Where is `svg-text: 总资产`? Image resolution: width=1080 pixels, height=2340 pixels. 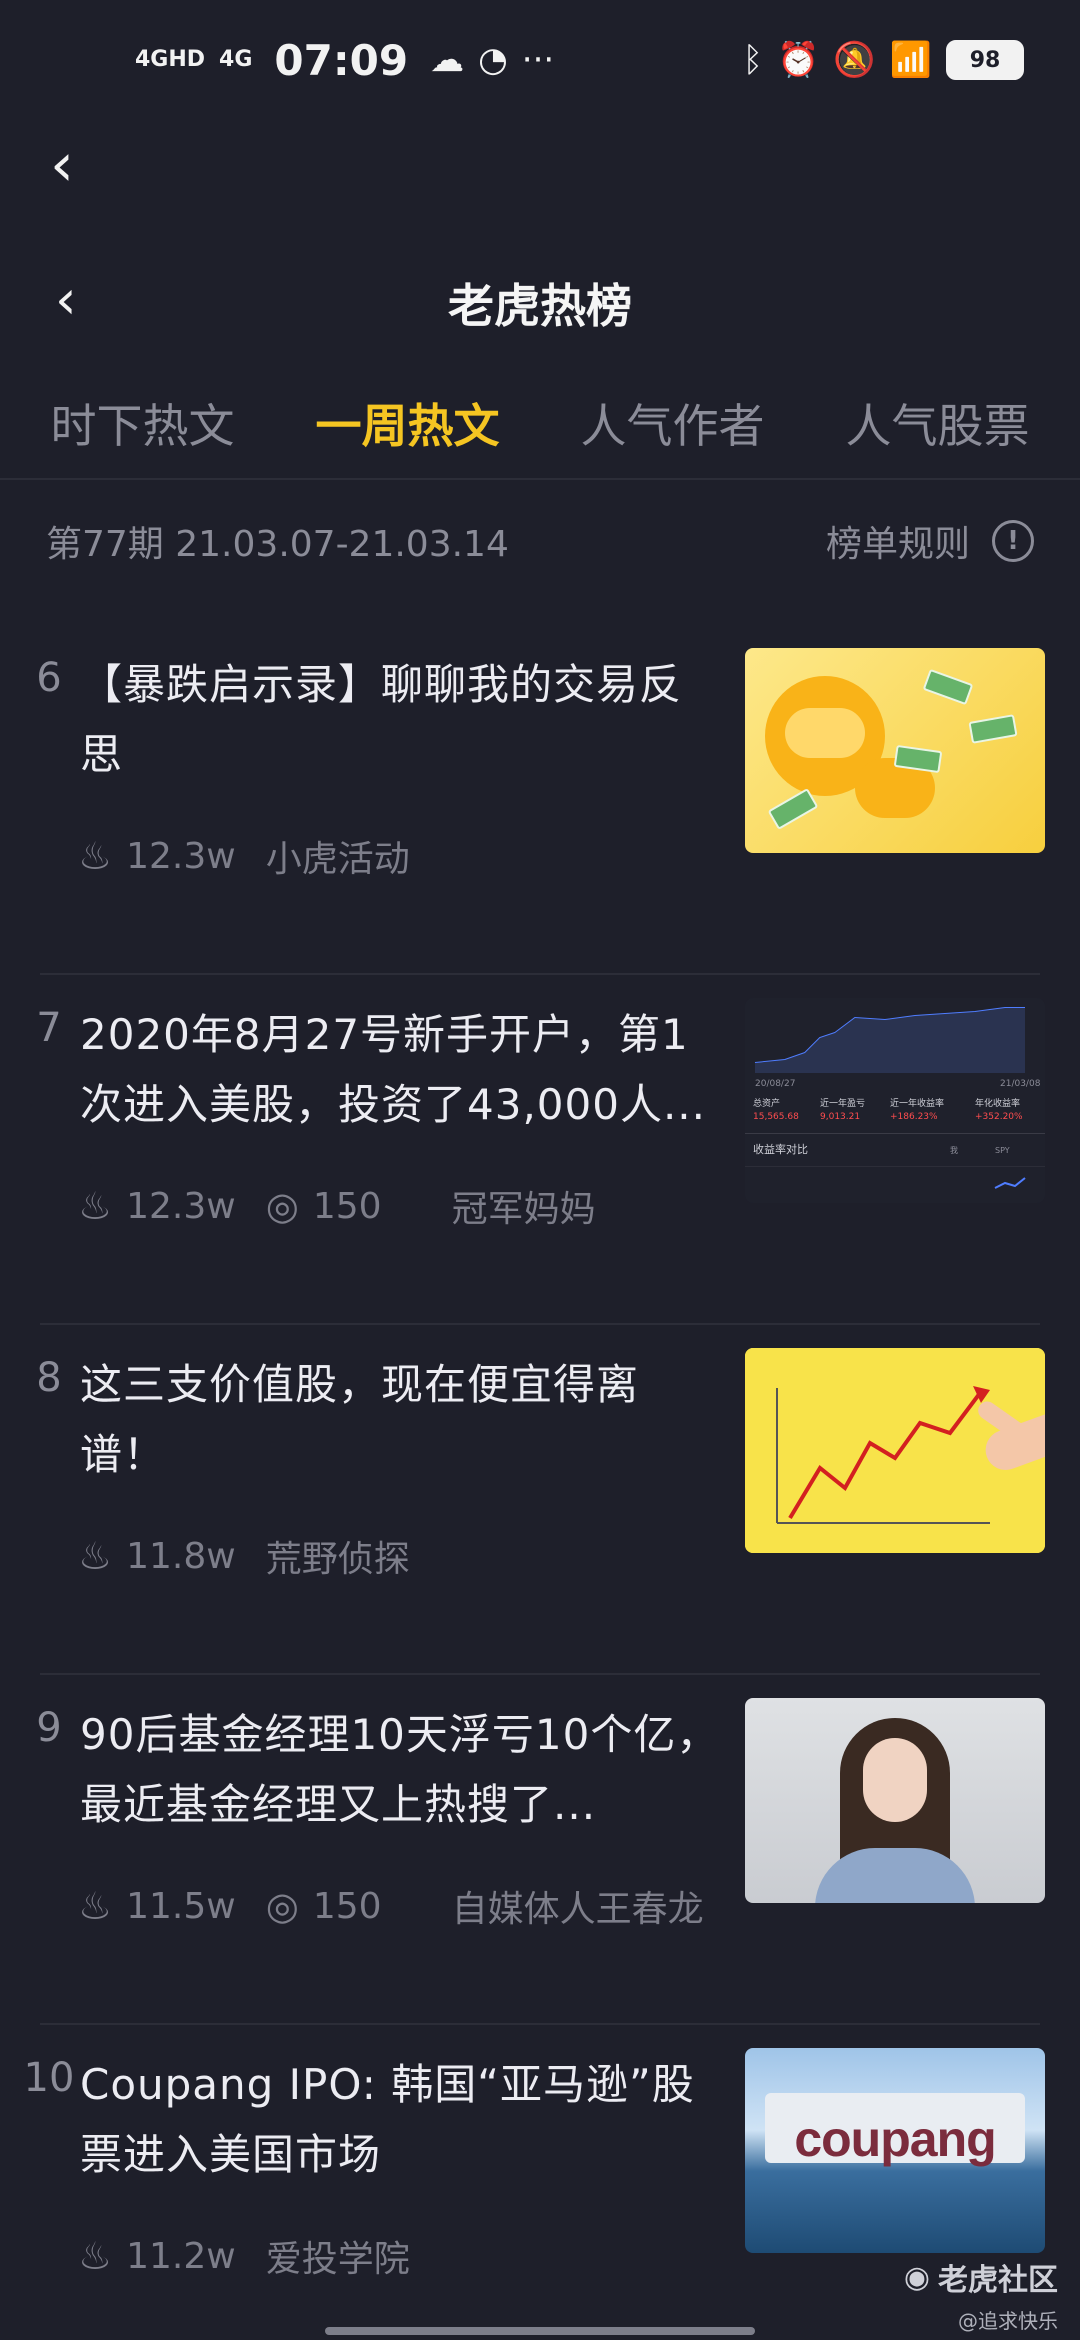
svg-text: 总资产 is located at coordinates (766, 1103).